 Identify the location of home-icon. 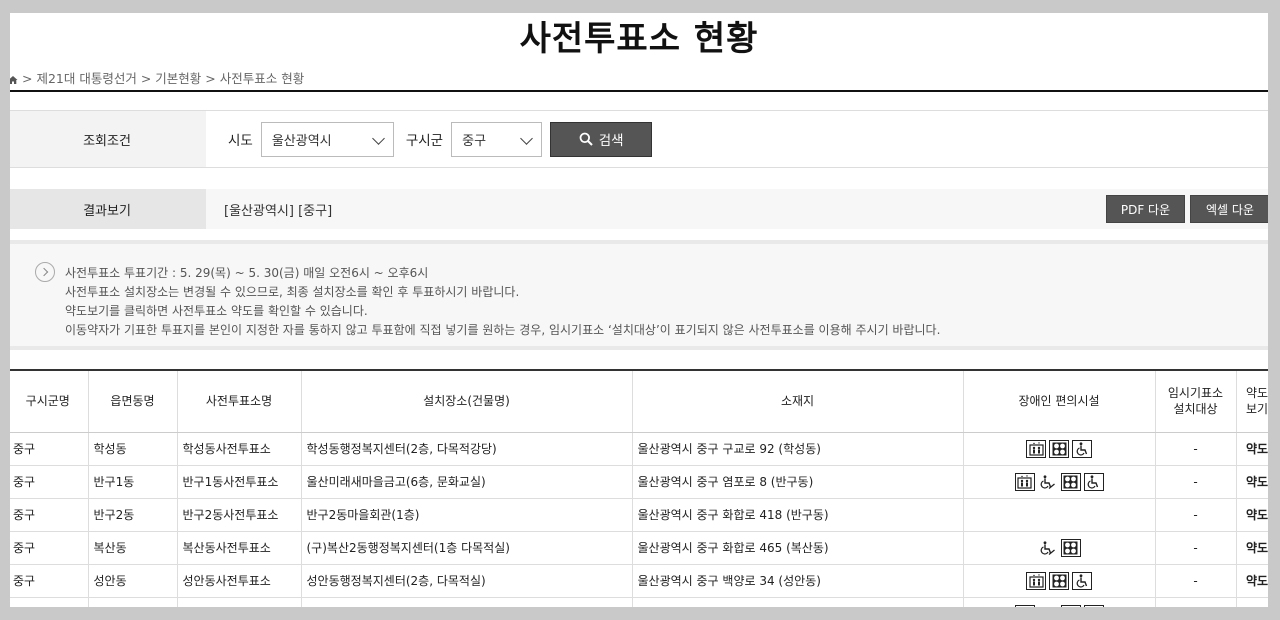
(14, 78).